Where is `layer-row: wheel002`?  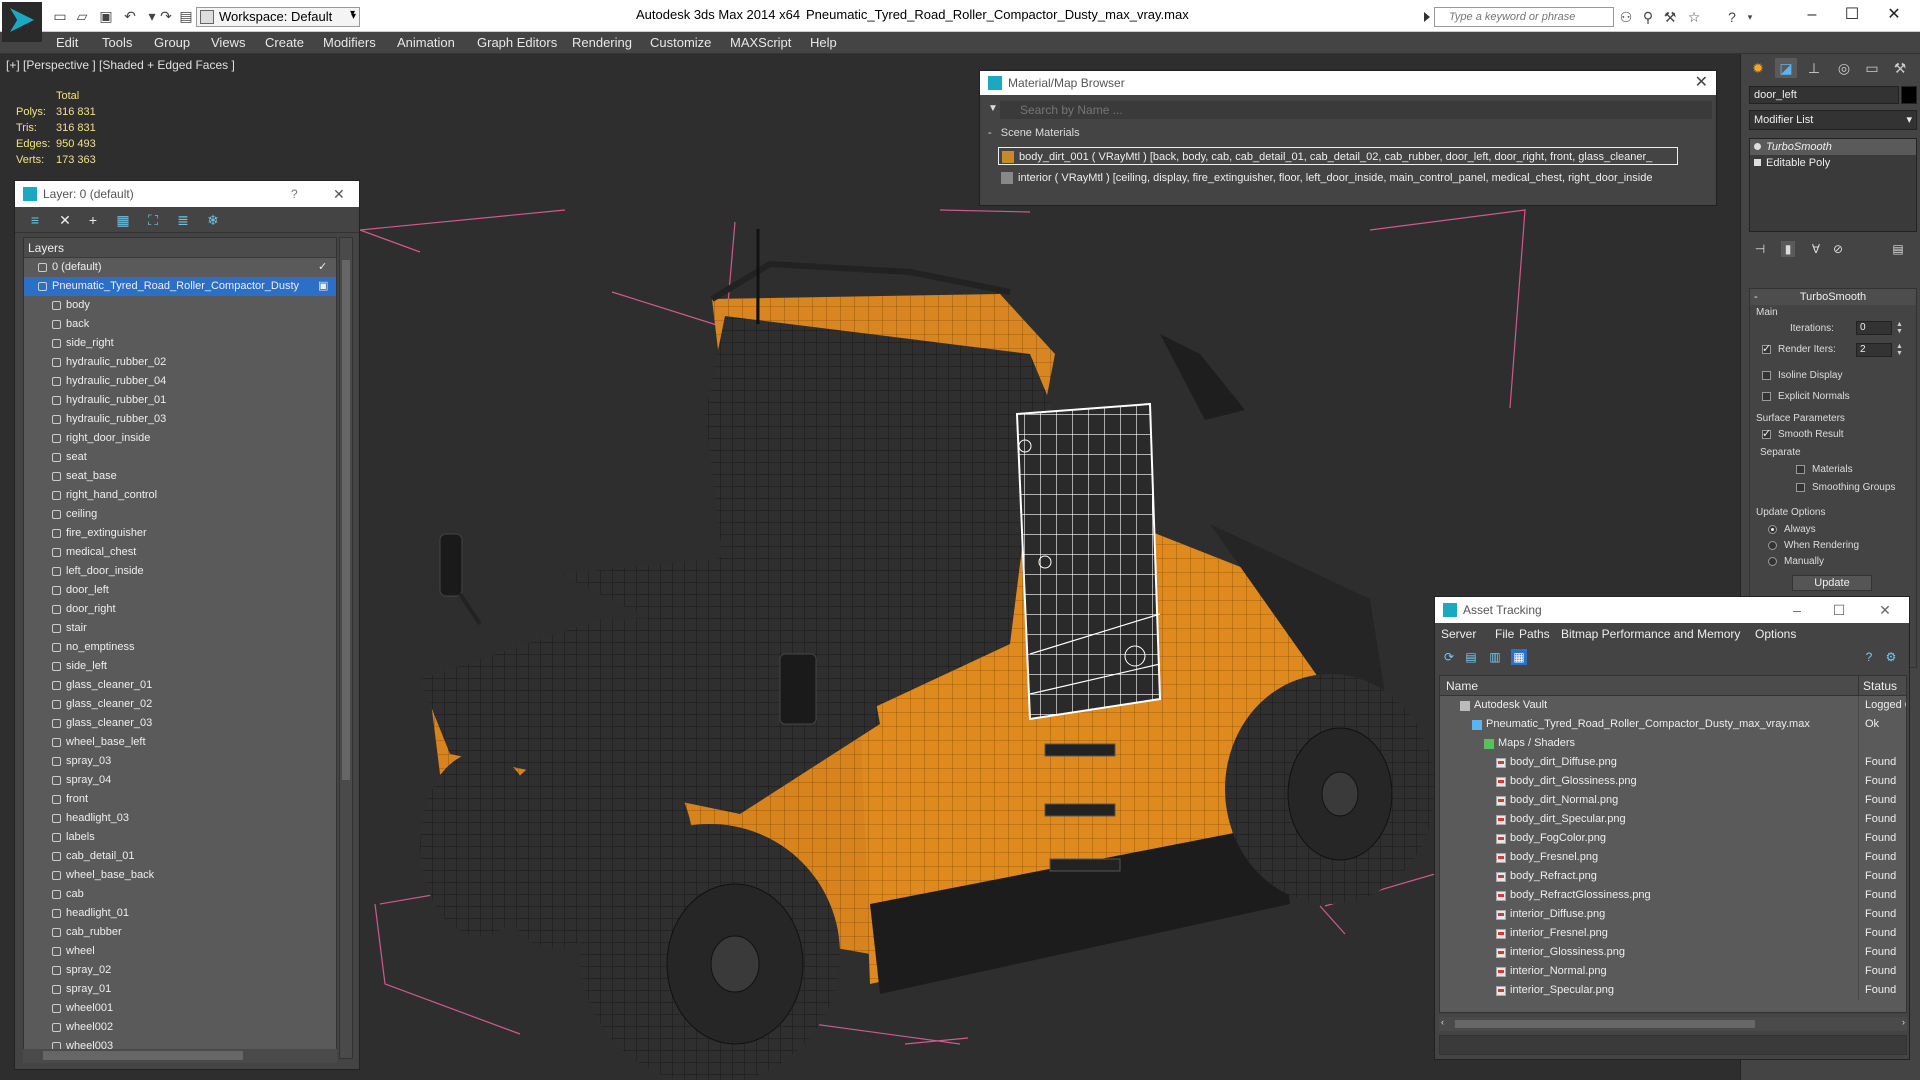
layer-row: wheel002 is located at coordinates (180, 1027).